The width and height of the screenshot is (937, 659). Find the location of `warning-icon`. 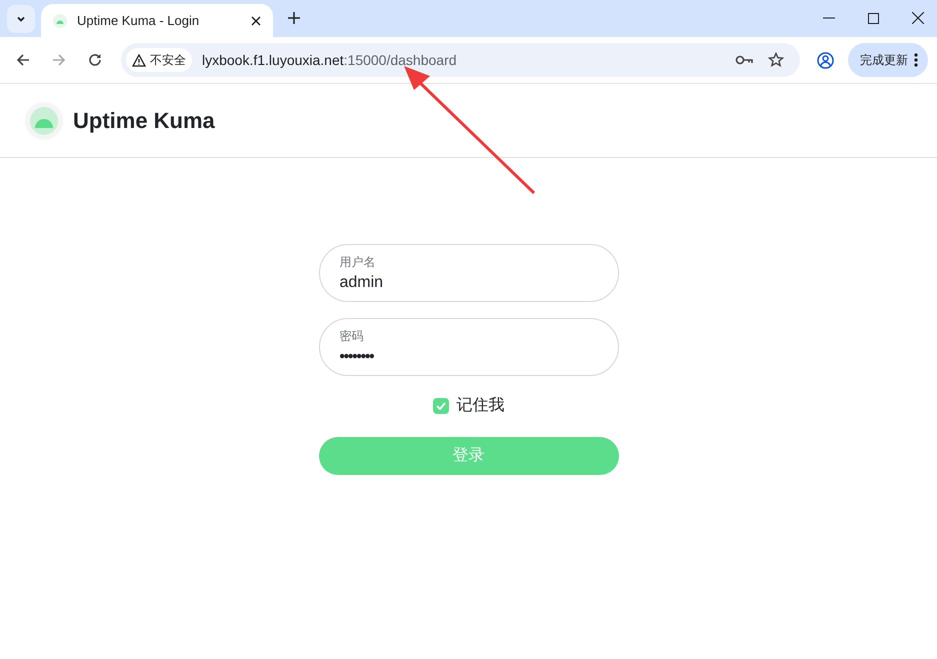

warning-icon is located at coordinates (139, 60).